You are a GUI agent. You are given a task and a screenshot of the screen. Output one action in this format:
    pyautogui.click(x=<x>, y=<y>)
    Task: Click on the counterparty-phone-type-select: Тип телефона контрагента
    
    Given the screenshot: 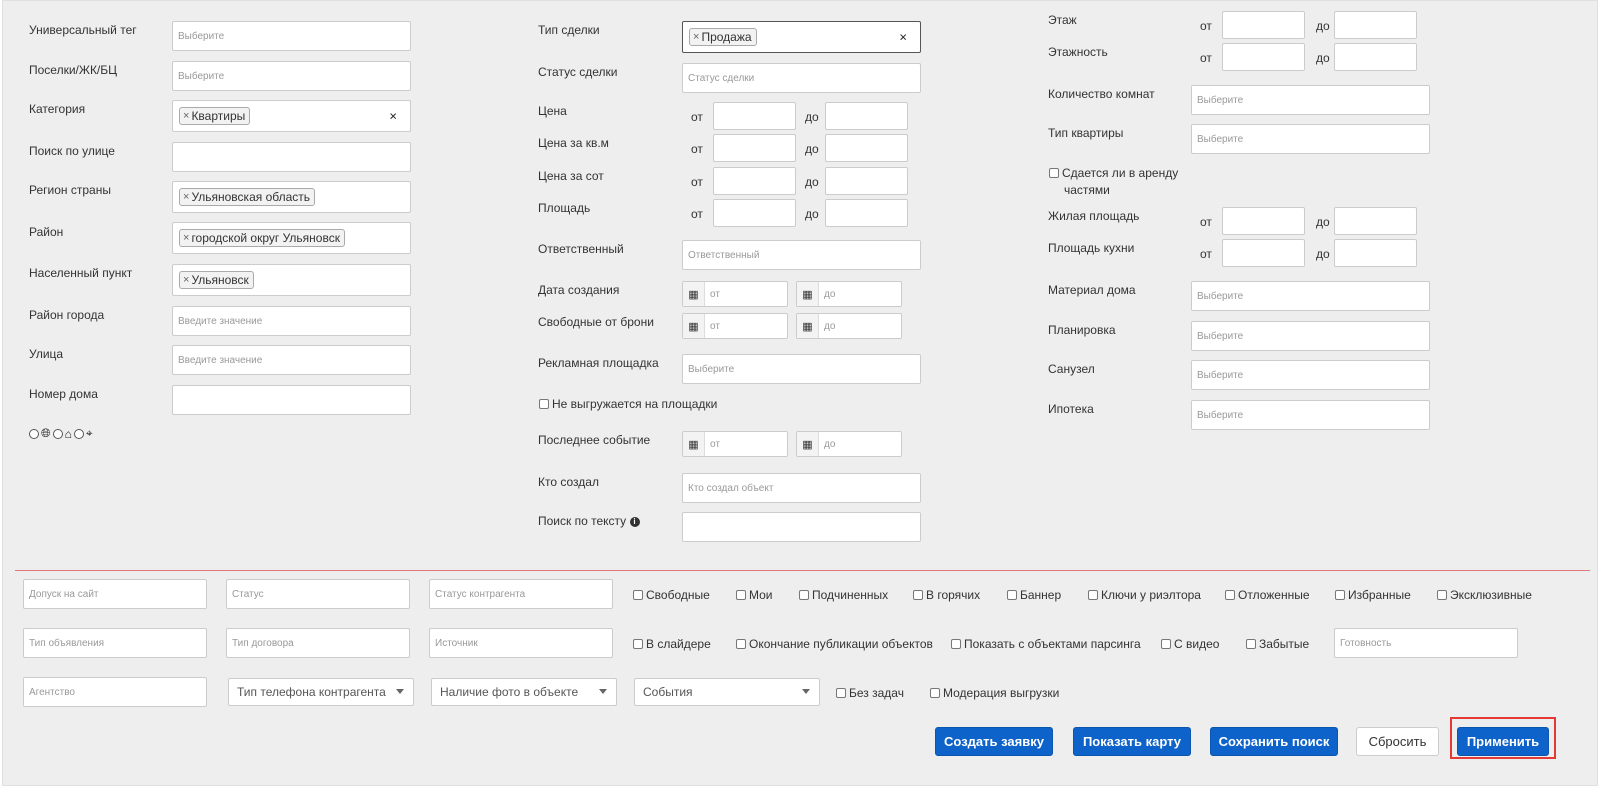 What is the action you would take?
    pyautogui.click(x=321, y=692)
    